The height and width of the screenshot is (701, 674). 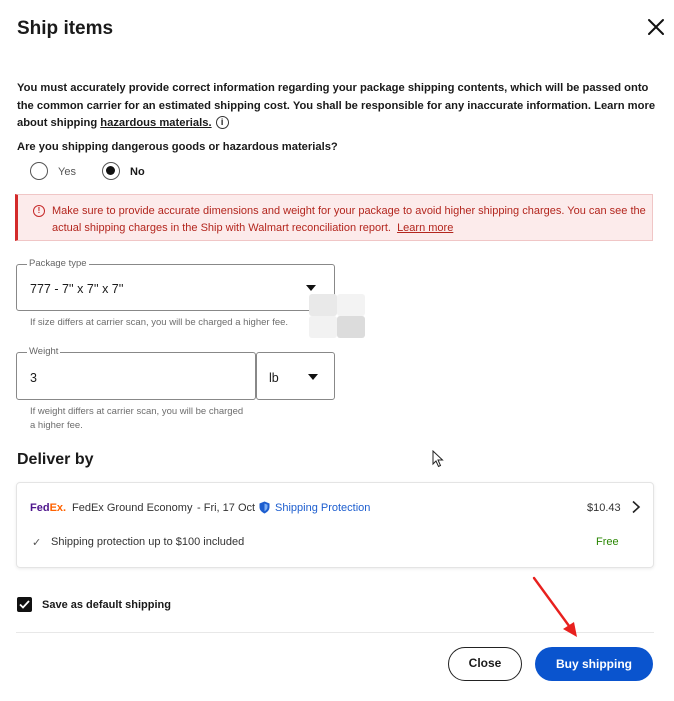 What do you see at coordinates (438, 461) in the screenshot?
I see `mouse-cursor-icon` at bounding box center [438, 461].